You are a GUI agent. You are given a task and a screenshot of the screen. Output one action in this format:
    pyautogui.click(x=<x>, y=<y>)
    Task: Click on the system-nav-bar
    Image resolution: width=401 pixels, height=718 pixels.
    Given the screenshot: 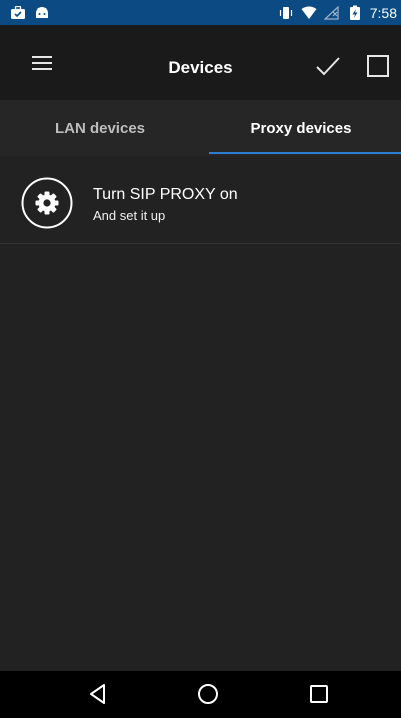 What is the action you would take?
    pyautogui.click(x=200, y=694)
    